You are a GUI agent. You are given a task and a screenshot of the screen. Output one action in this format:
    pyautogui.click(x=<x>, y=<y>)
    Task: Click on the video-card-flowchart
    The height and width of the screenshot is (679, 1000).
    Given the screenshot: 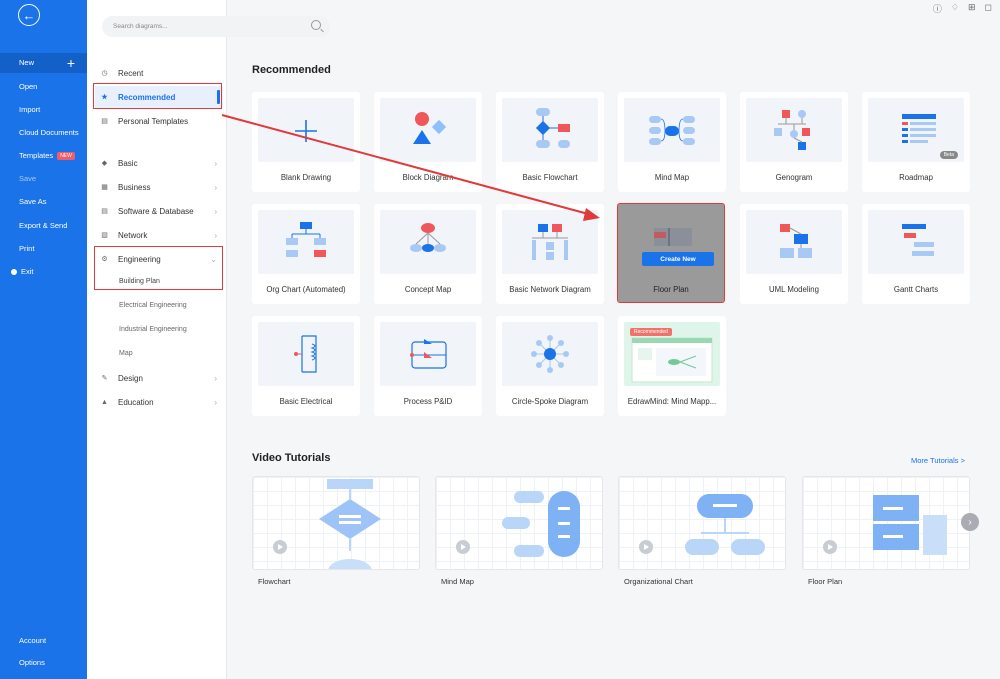 What is the action you would take?
    pyautogui.click(x=336, y=523)
    